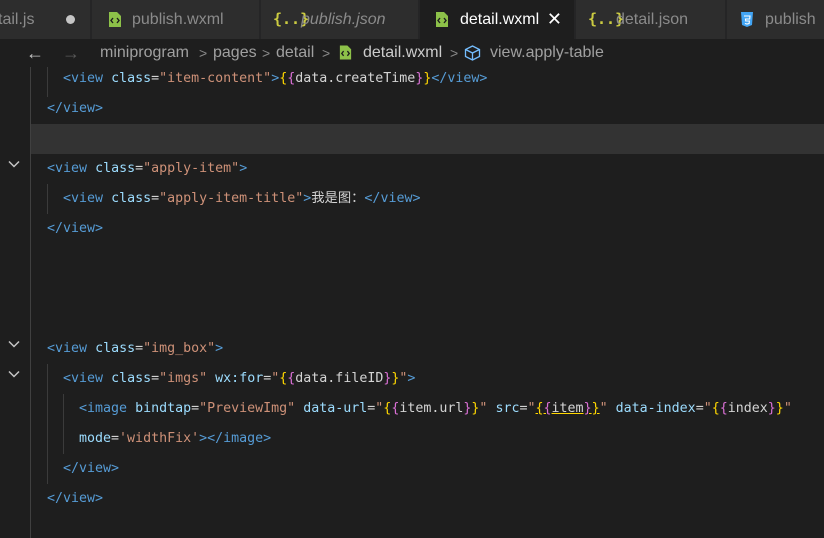 This screenshot has height=538, width=824. I want to click on tab-publish-json: {..} publish.json, so click(340, 19).